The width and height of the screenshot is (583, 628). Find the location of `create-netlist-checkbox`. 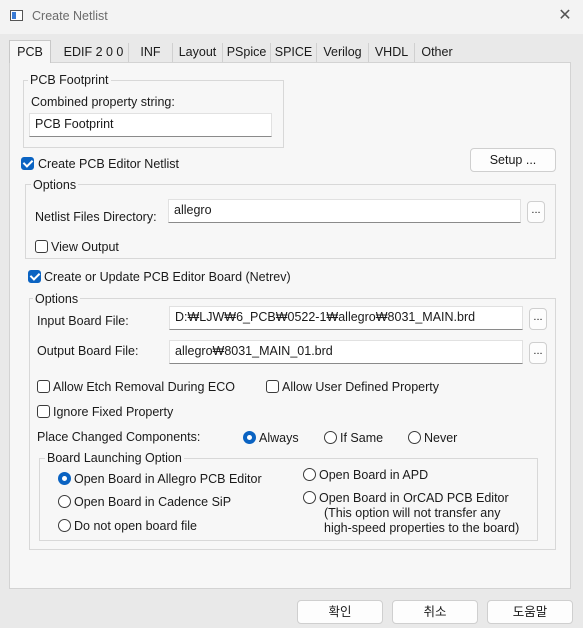

create-netlist-checkbox is located at coordinates (27, 163).